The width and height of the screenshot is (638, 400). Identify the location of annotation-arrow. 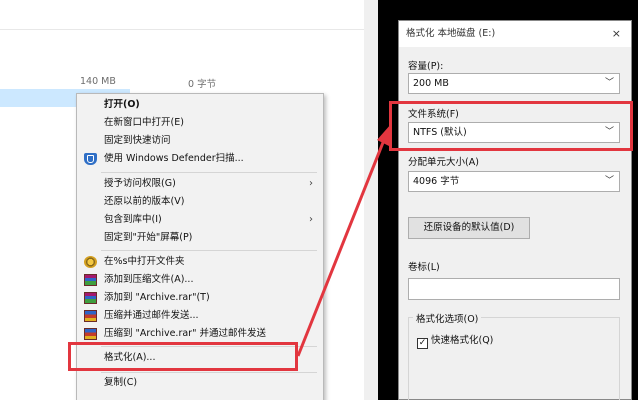
(343, 240).